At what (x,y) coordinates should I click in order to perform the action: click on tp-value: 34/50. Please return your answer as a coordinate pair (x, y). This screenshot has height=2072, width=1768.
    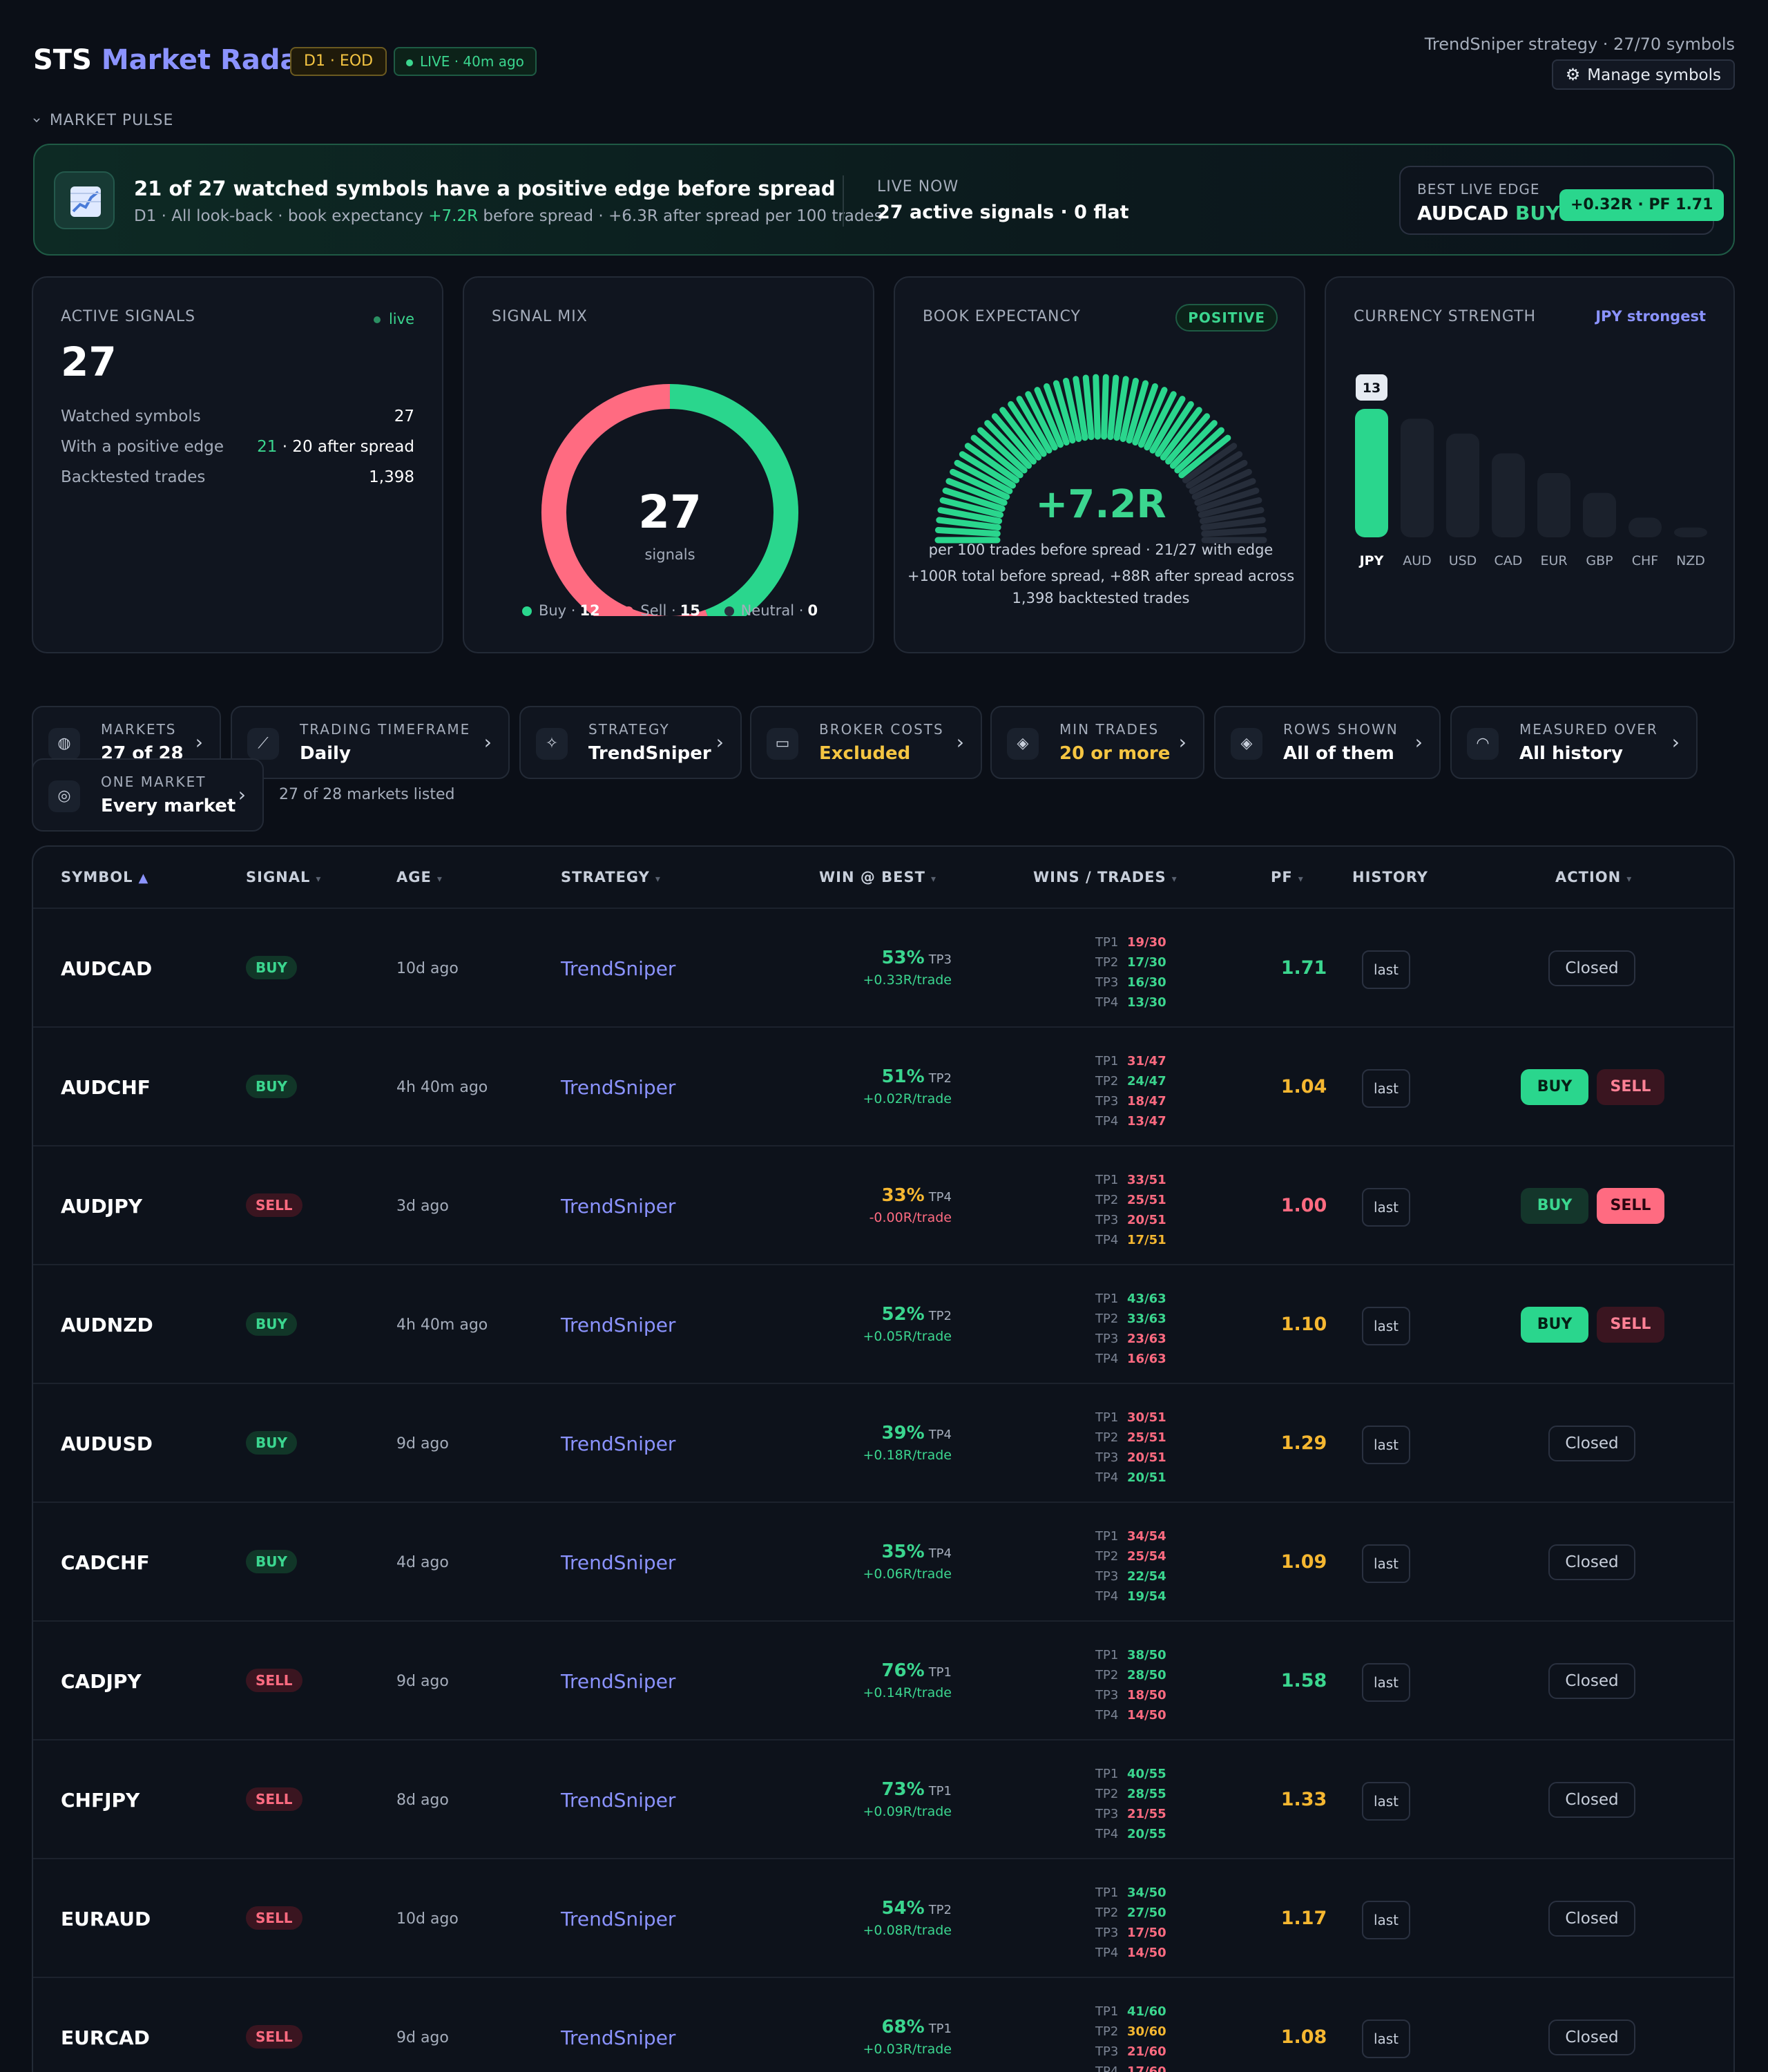
    Looking at the image, I should click on (1146, 1893).